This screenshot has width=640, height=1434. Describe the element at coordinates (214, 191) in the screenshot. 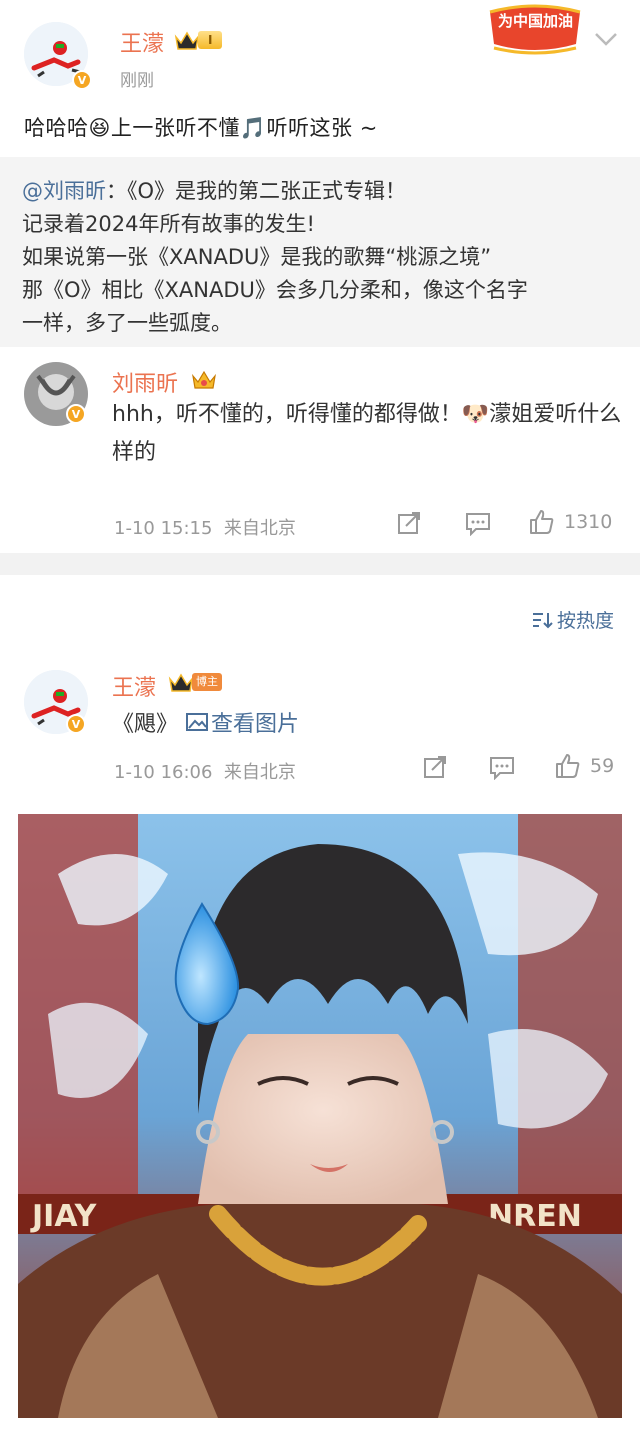

I see `quote-line: @刘雨昕：《O》是我的第二张正式专辑！` at that location.